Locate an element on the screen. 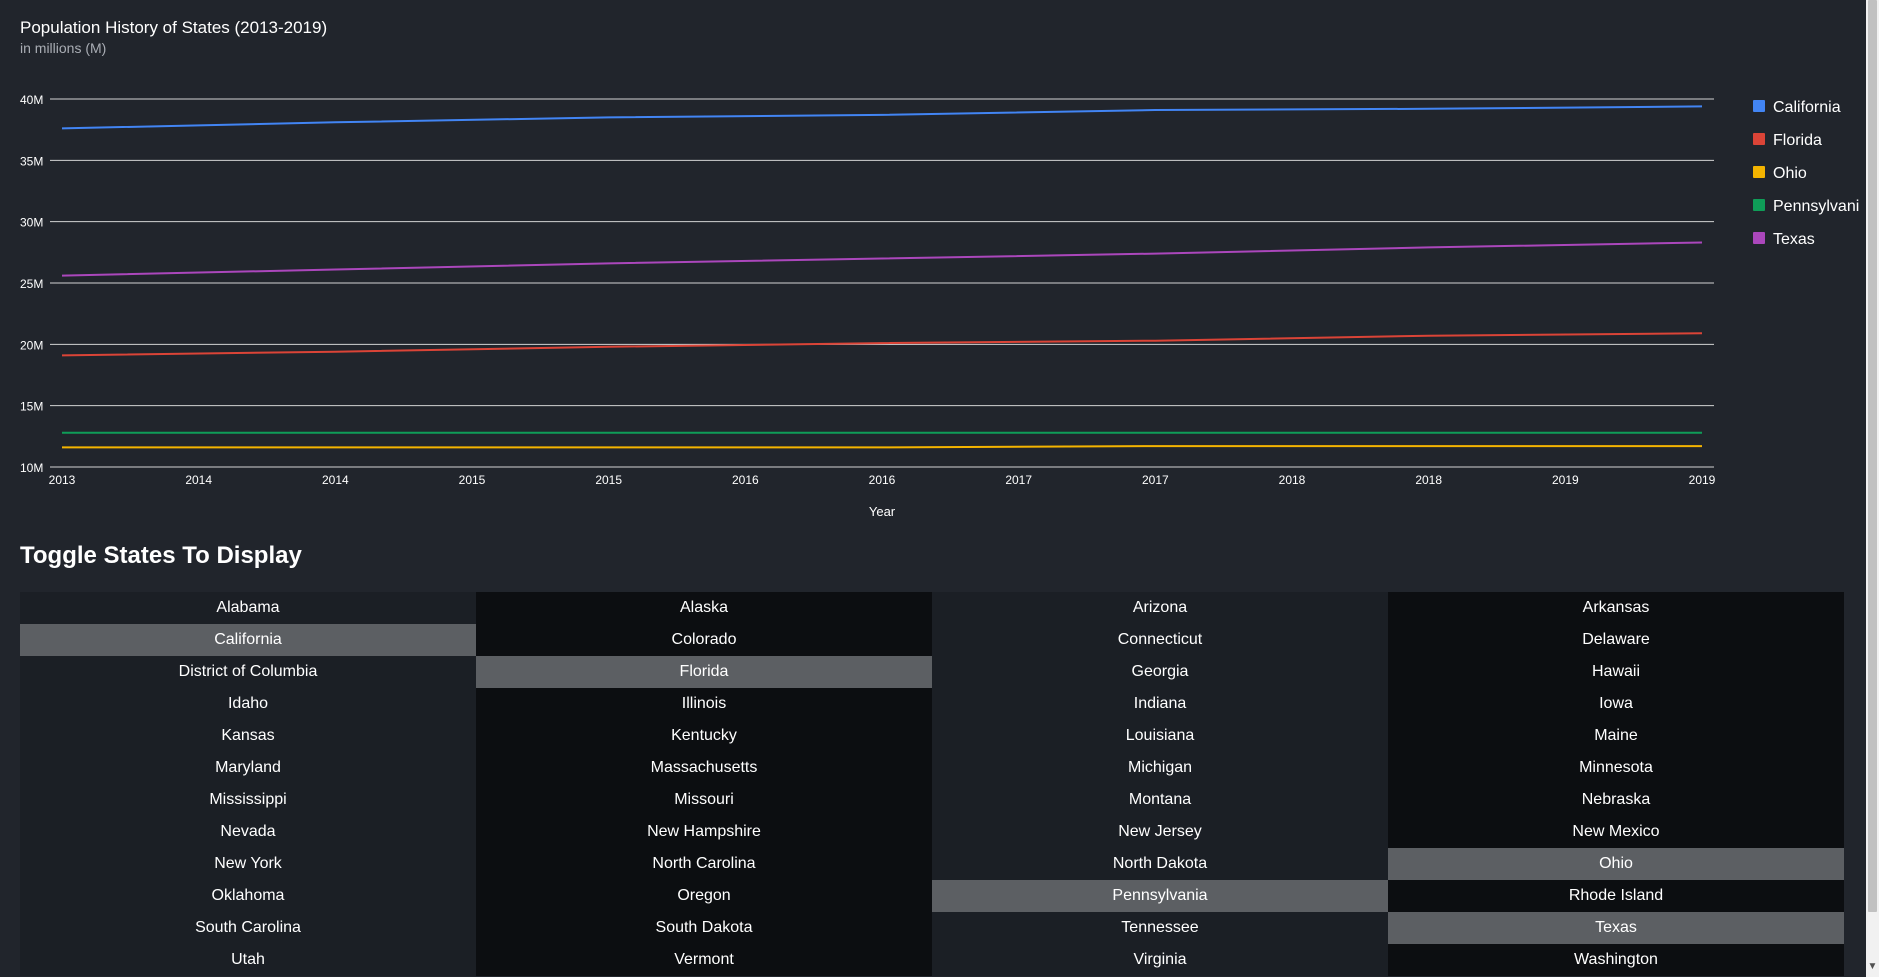  state-toggle-new-hampshire: New Hampshire is located at coordinates (704, 832).